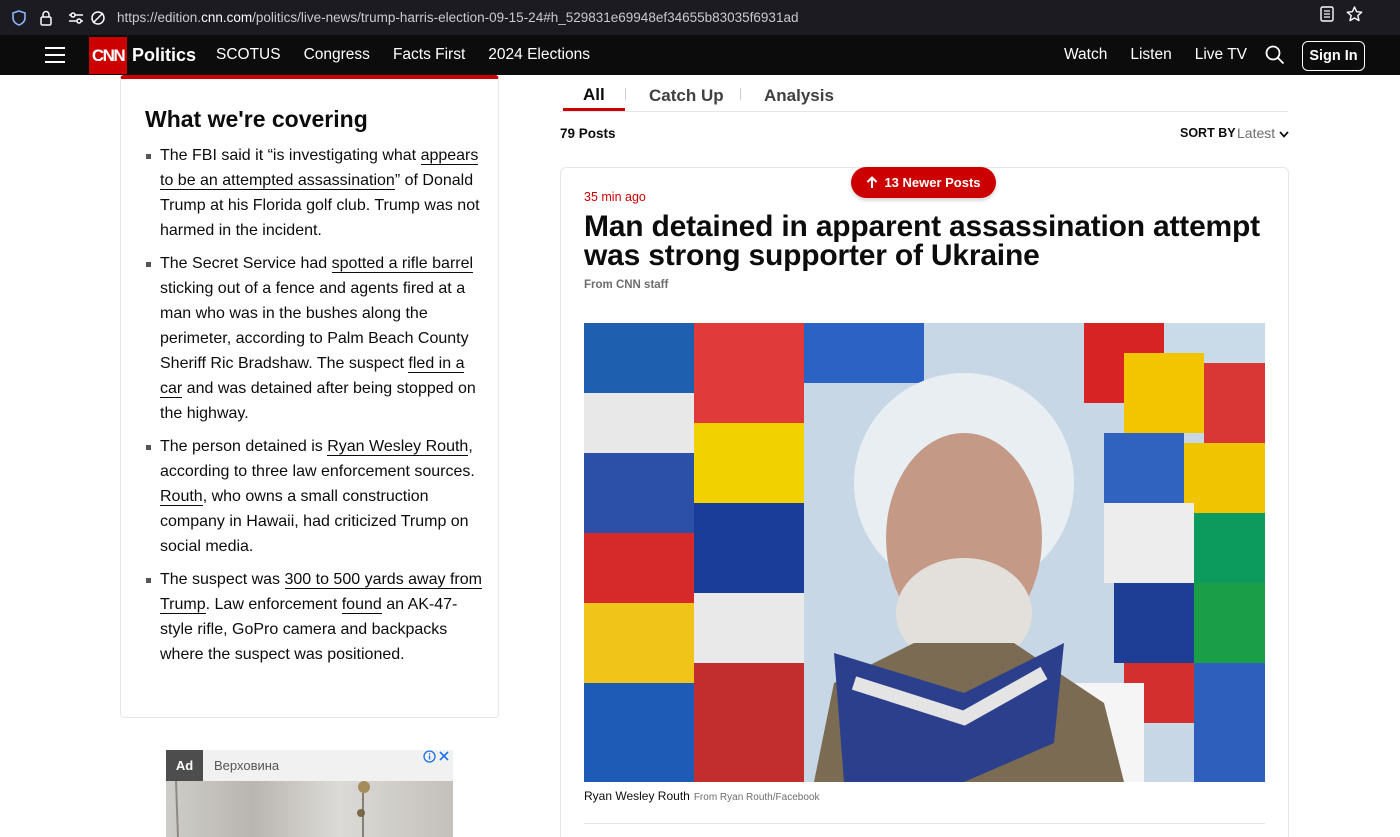 The width and height of the screenshot is (1400, 837). Describe the element at coordinates (429, 55) in the screenshot. I see `nav-link-facts-first: Facts First` at that location.